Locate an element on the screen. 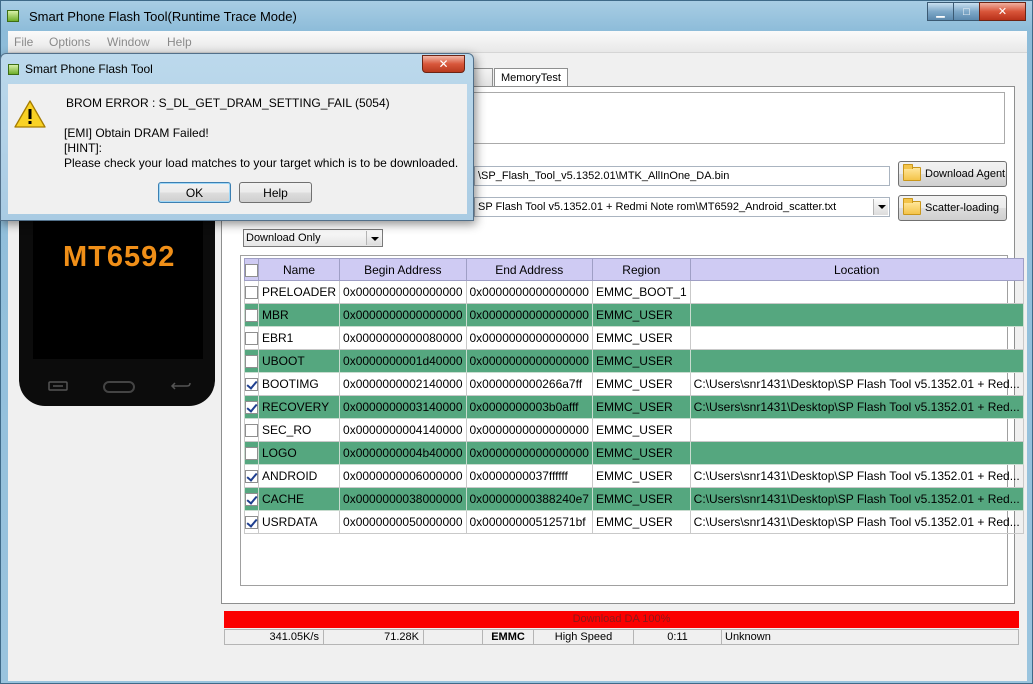  column-header-location: Location is located at coordinates (856, 269).